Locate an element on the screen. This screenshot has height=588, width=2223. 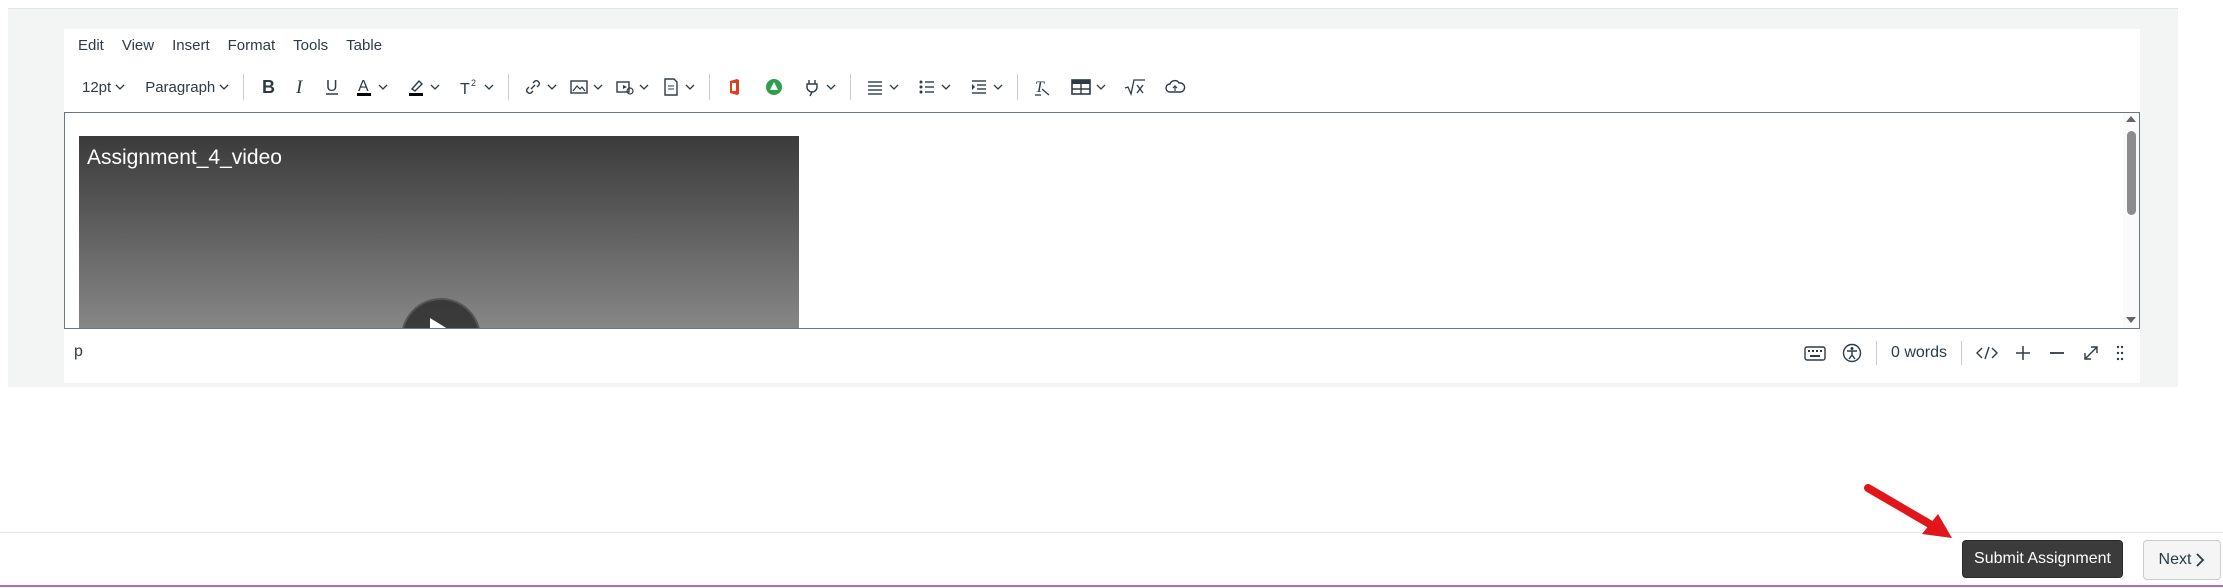
superscript-button: T2 is located at coordinates (476, 87).